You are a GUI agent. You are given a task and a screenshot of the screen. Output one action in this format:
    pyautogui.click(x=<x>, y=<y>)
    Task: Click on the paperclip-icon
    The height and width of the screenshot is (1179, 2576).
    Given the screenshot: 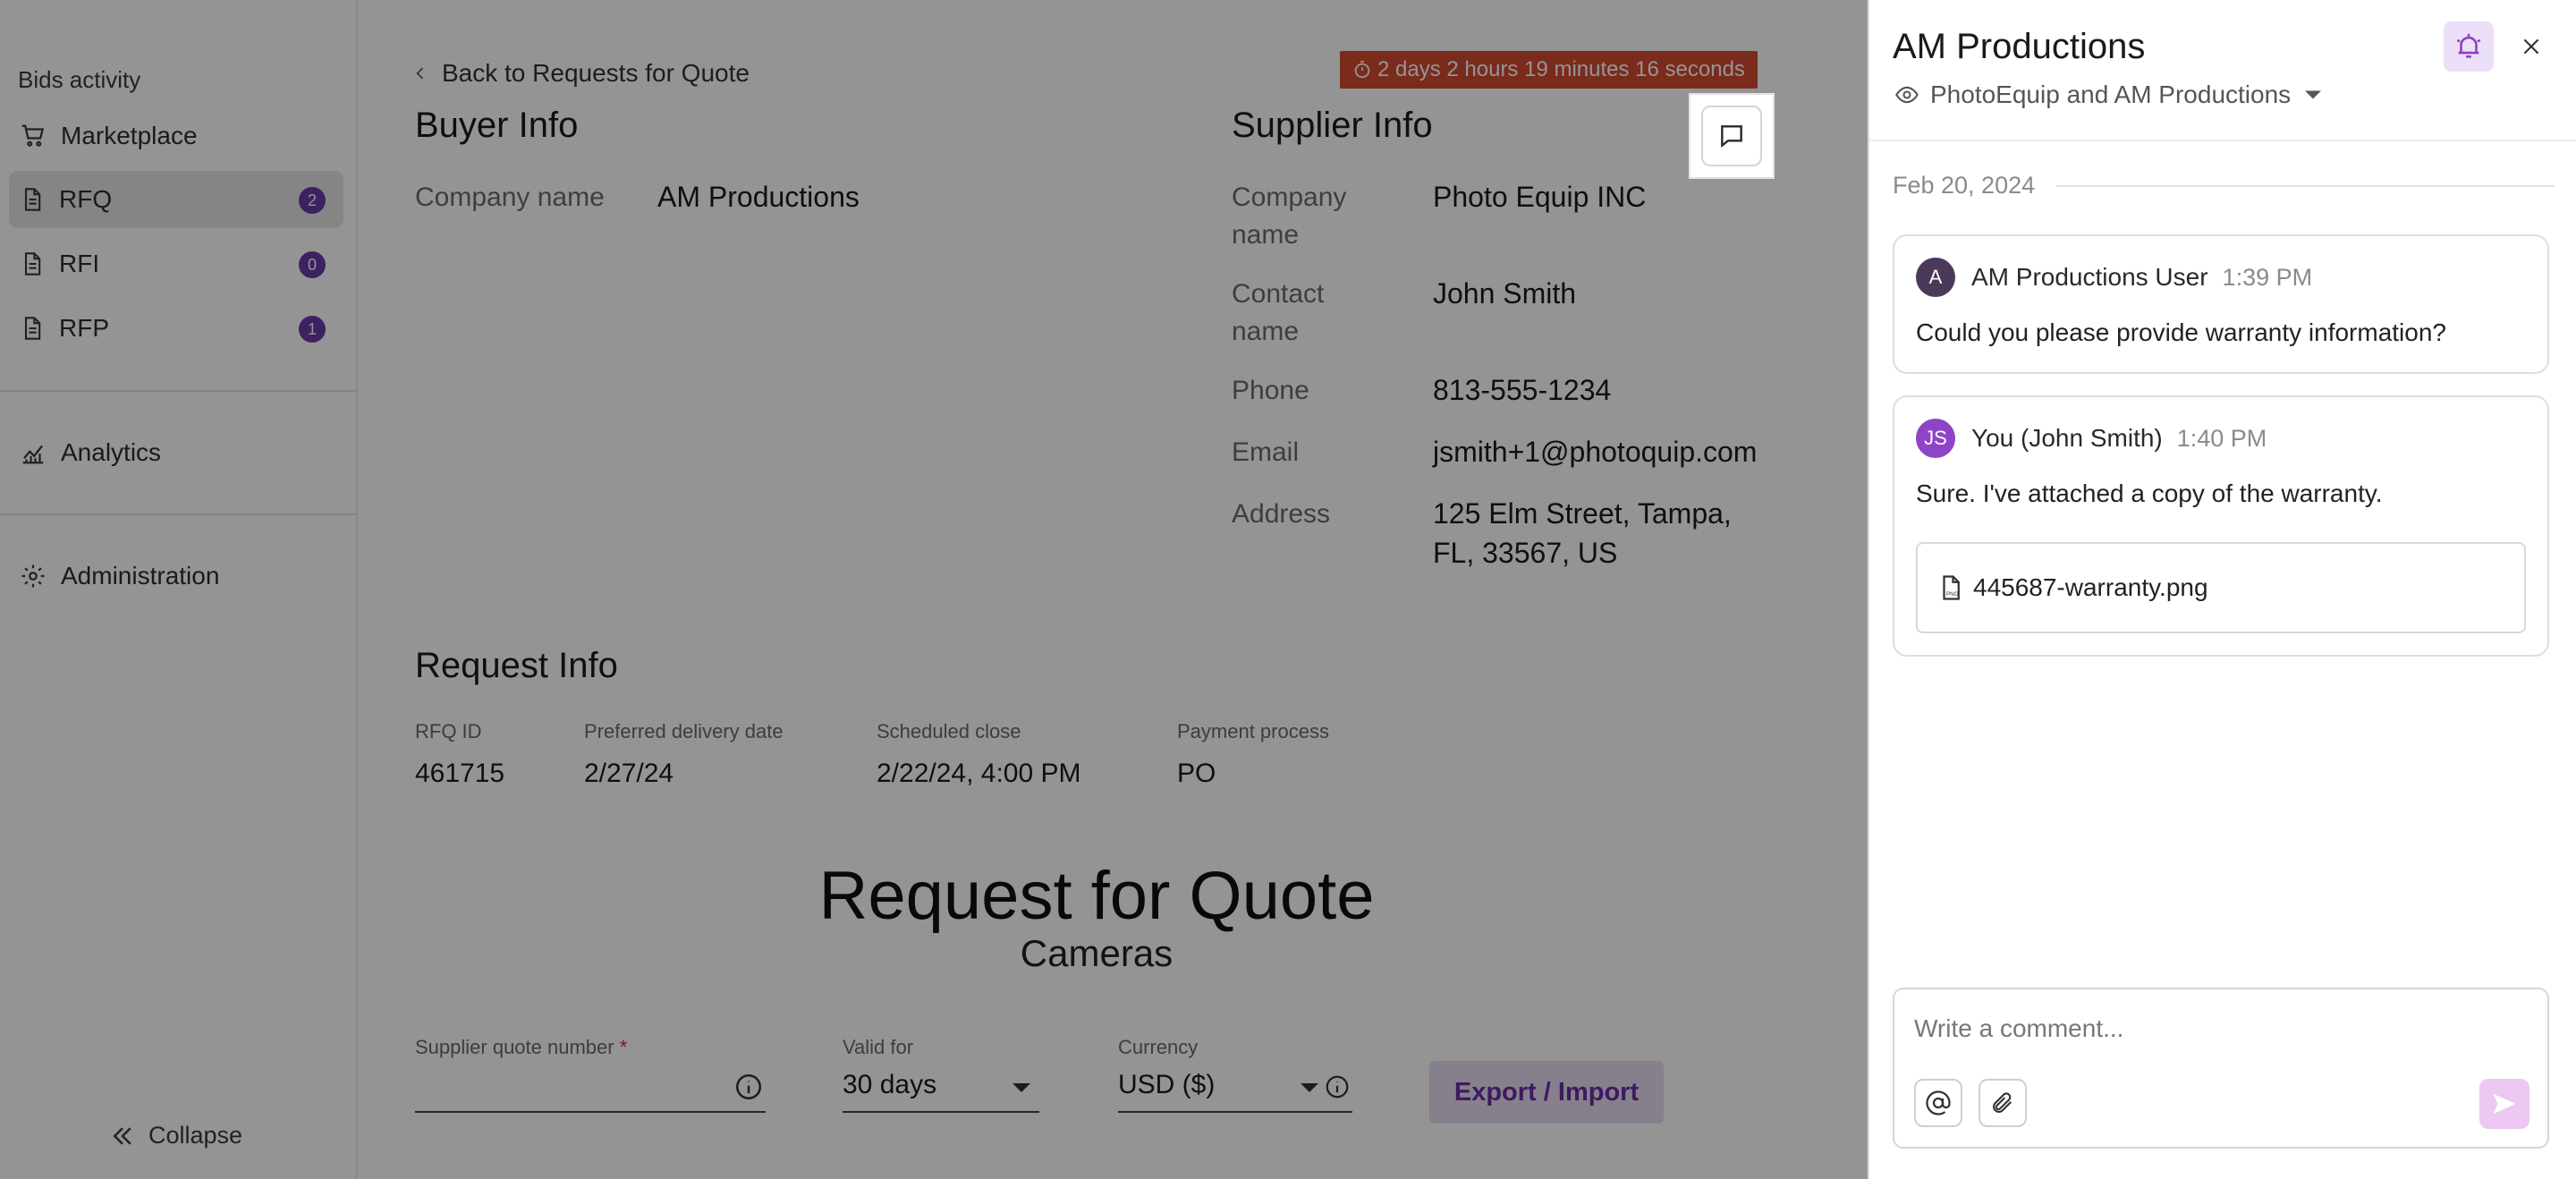 What is the action you would take?
    pyautogui.click(x=2002, y=1102)
    